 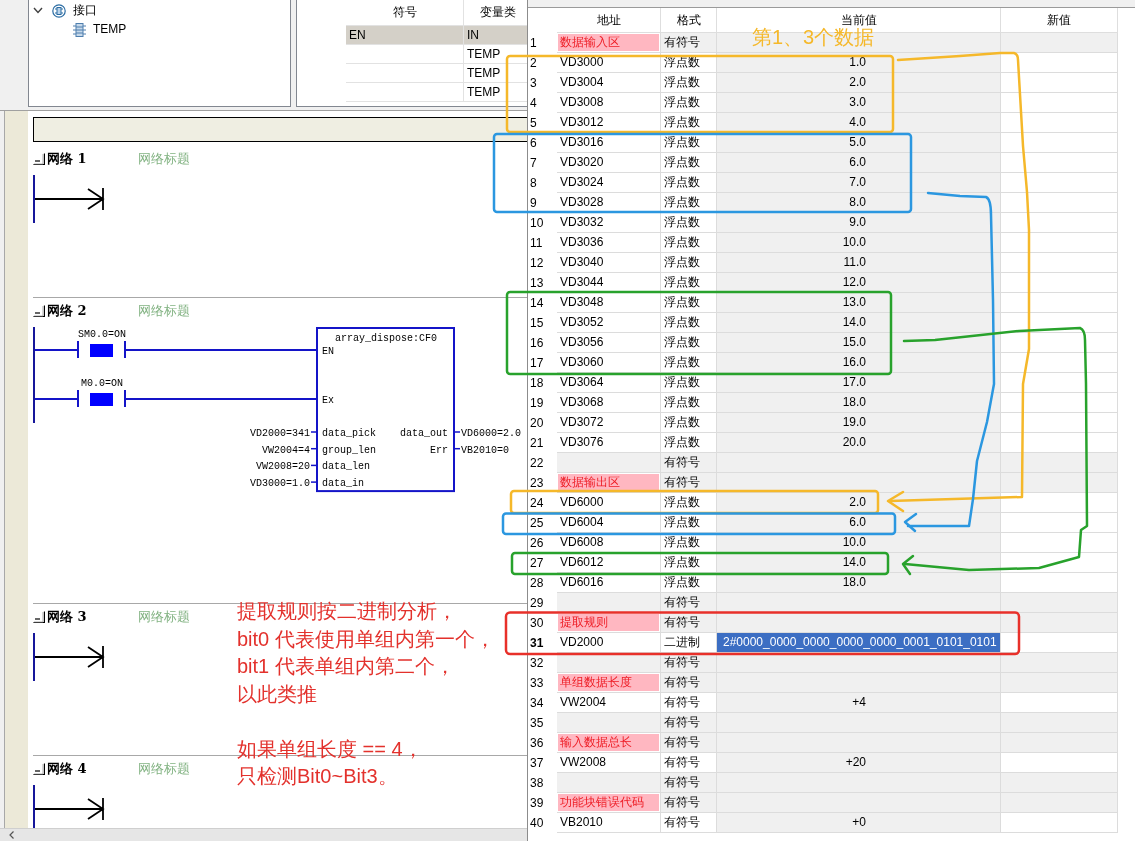 I want to click on table-cell: VD3052, so click(x=609, y=323).